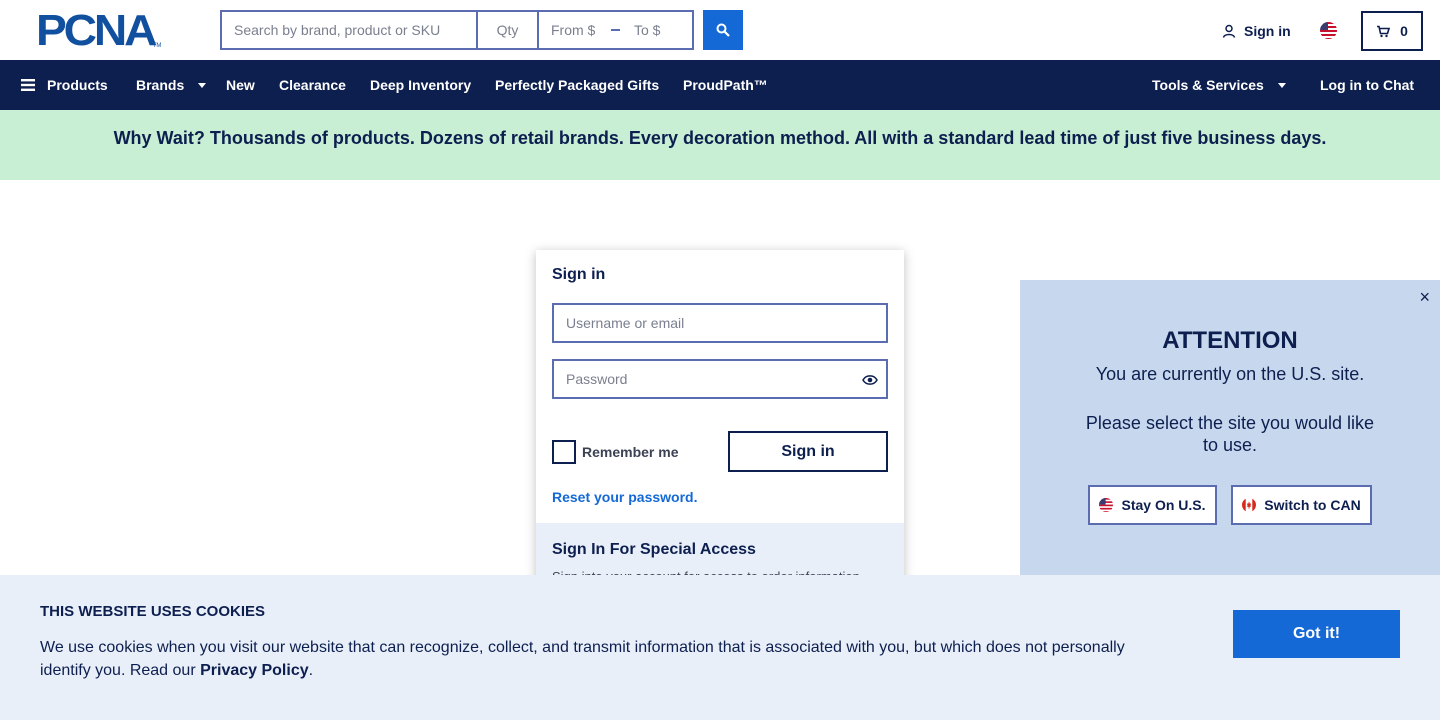 The width and height of the screenshot is (1440, 720). What do you see at coordinates (1163, 505) in the screenshot?
I see `stay-us-label: Stay On U.S.` at bounding box center [1163, 505].